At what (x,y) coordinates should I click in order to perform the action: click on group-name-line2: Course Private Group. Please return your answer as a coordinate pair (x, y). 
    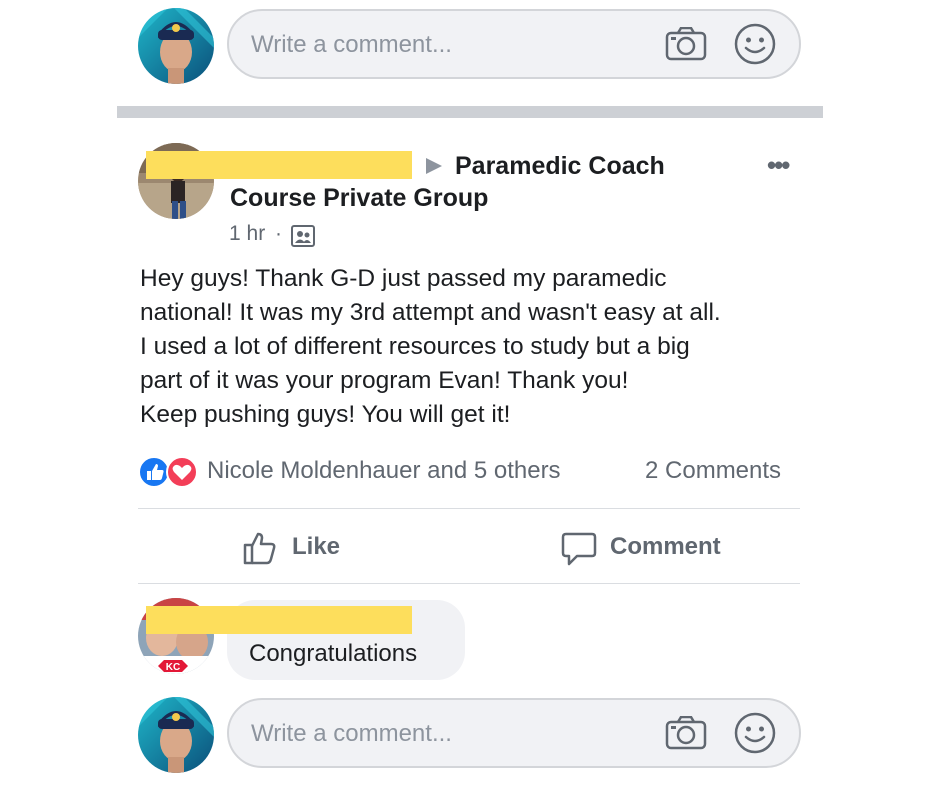
    Looking at the image, I should click on (359, 198).